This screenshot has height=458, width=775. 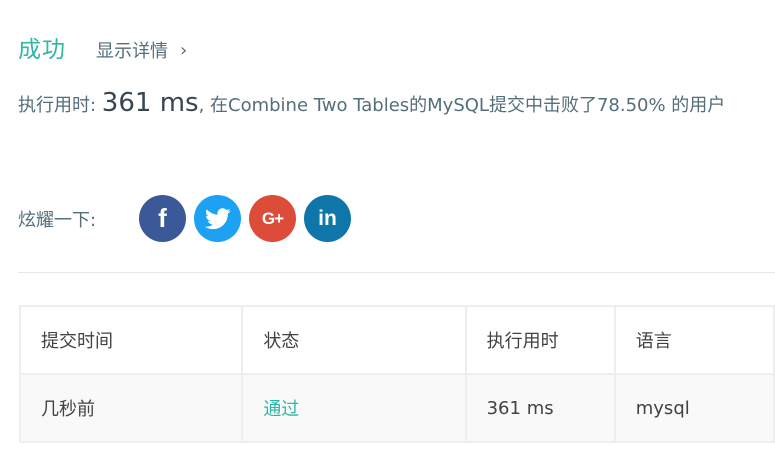 I want to click on status-passed-link: 通过, so click(x=281, y=409).